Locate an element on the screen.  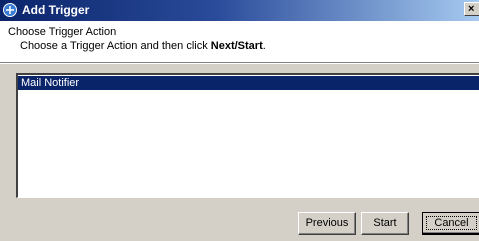
title-bar: Add Trigger × is located at coordinates (239, 10).